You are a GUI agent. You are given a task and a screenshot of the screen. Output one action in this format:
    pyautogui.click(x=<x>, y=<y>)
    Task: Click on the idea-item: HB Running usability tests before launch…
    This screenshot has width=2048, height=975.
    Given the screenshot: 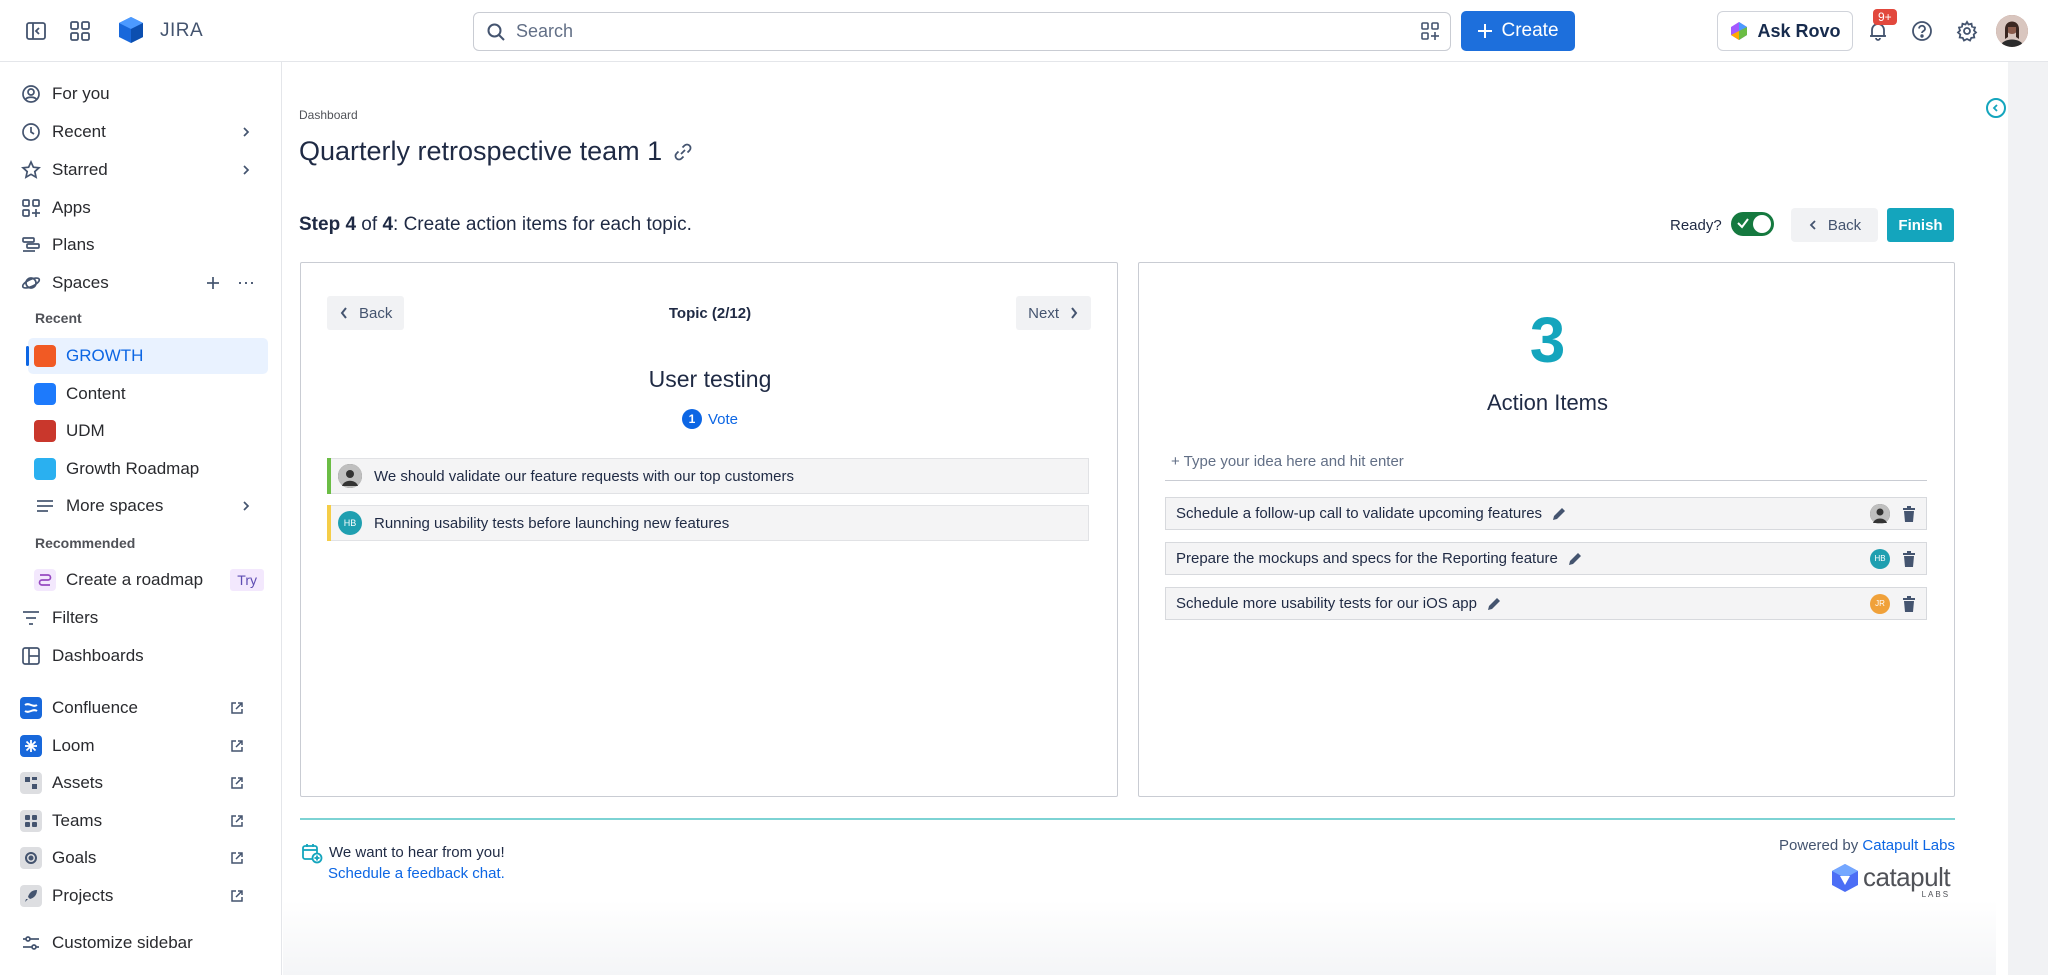 What is the action you would take?
    pyautogui.click(x=708, y=523)
    